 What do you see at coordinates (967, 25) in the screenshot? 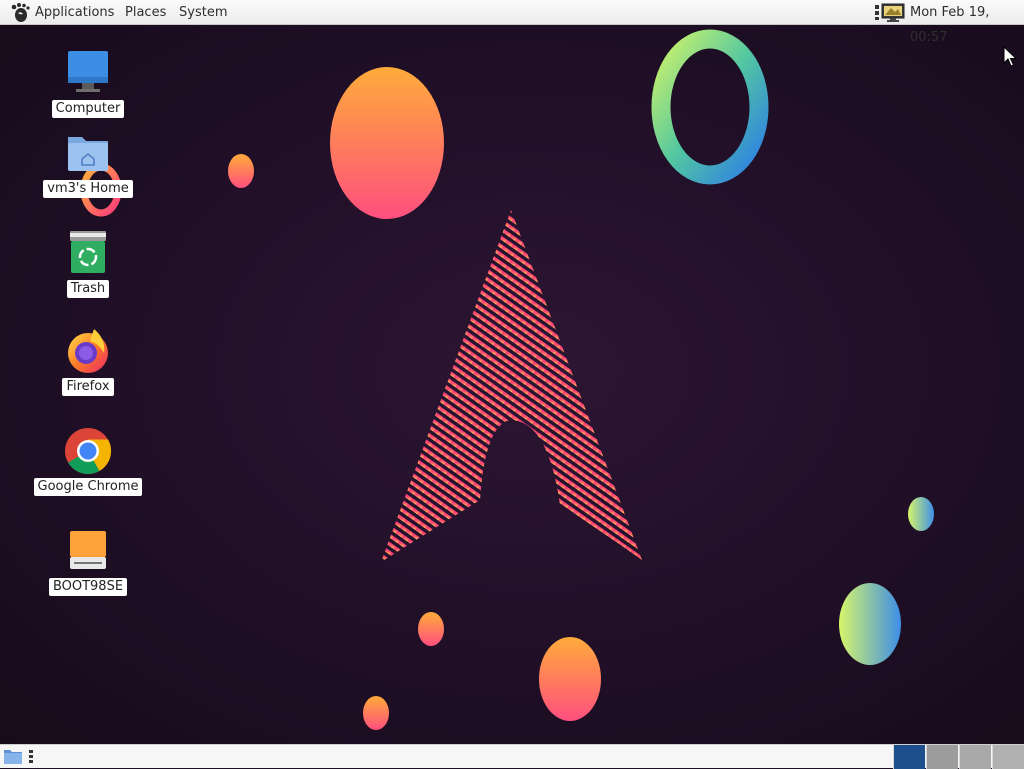
I see `clock: Mon Feb 19, 00:57` at bounding box center [967, 25].